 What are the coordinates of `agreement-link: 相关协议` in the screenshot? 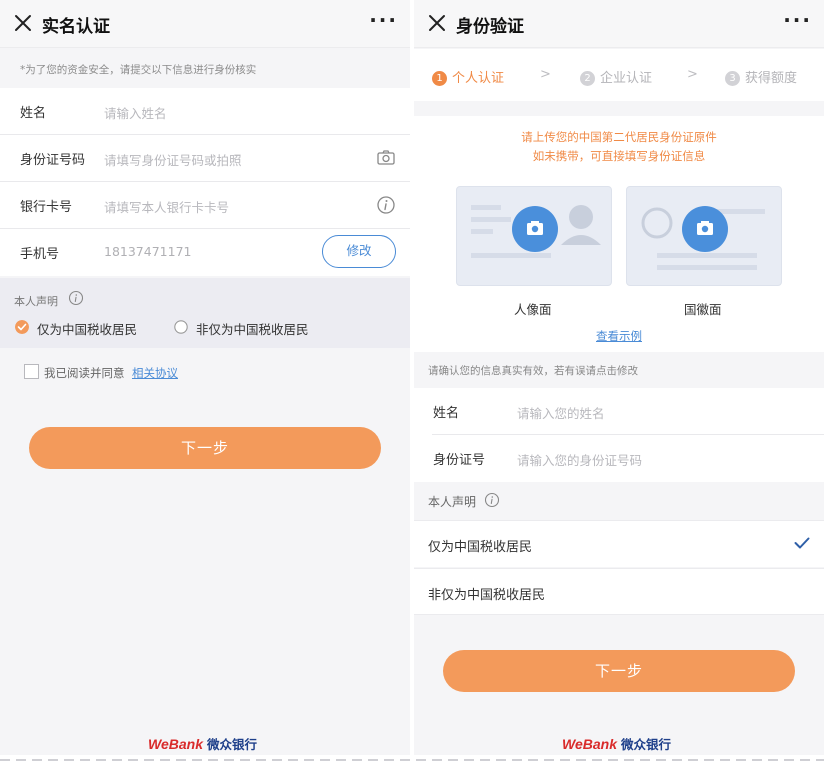 It's located at (155, 373).